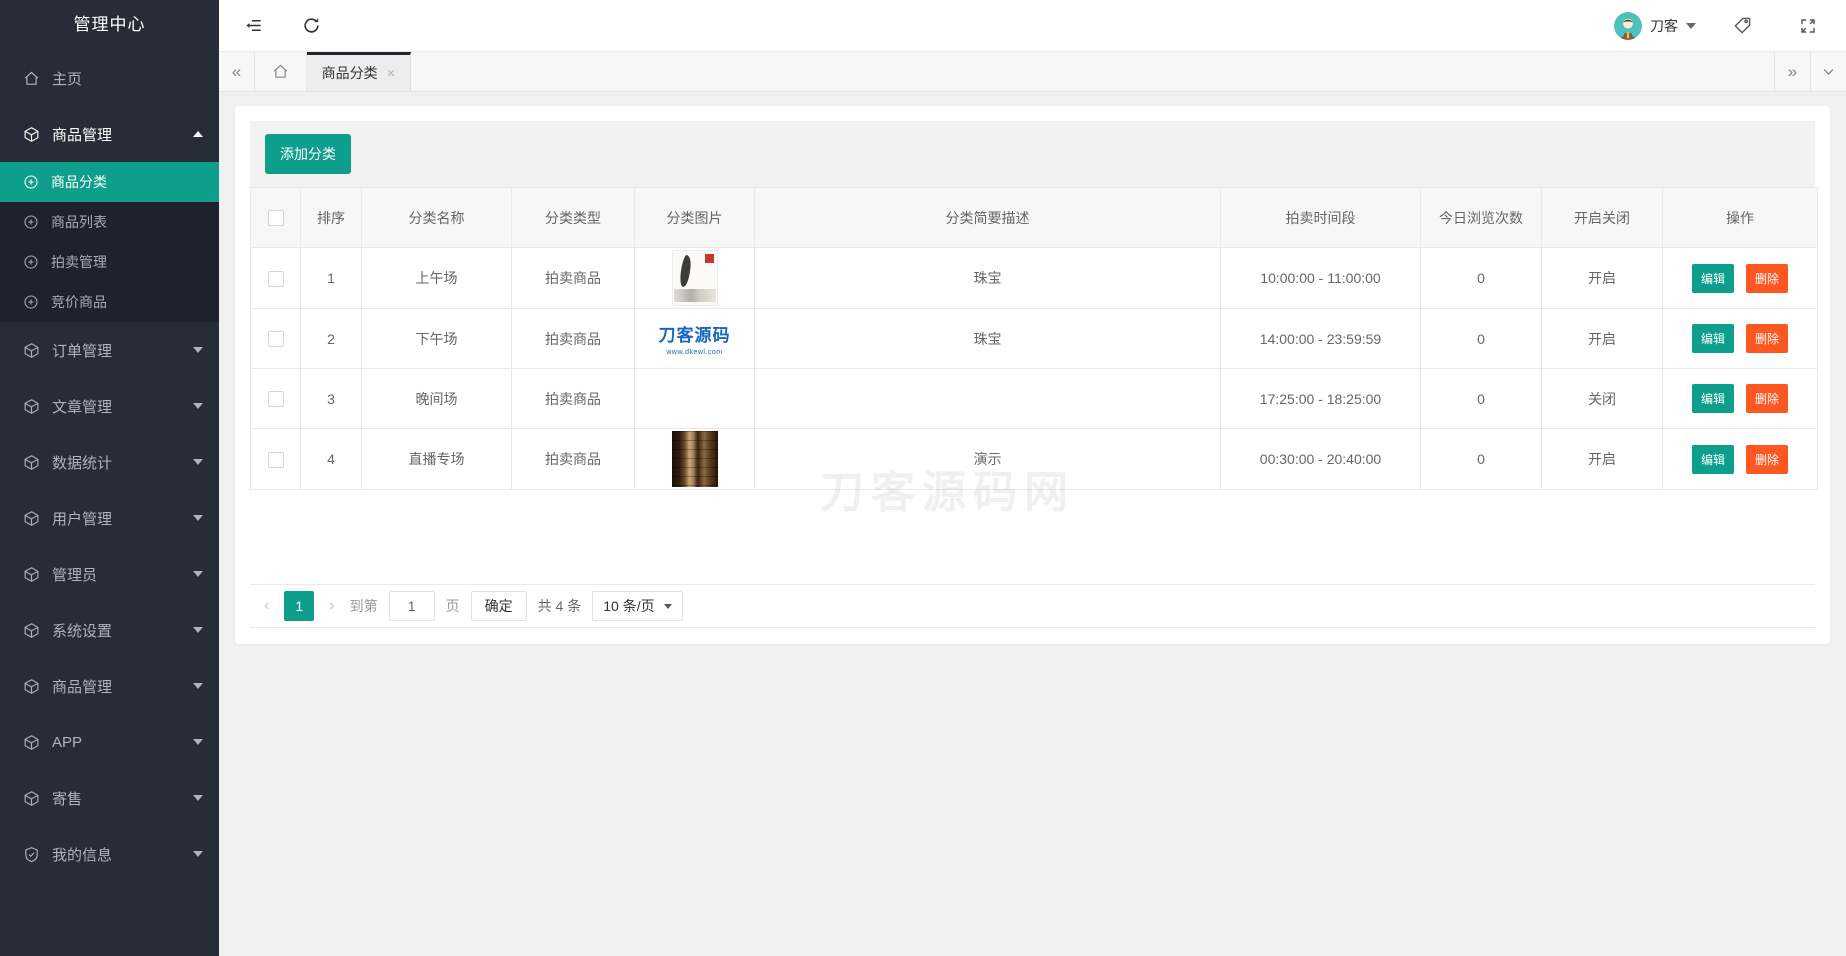 This screenshot has height=956, width=1846. Describe the element at coordinates (109, 574) in the screenshot. I see `sidebar-group-admins: 管理员` at that location.